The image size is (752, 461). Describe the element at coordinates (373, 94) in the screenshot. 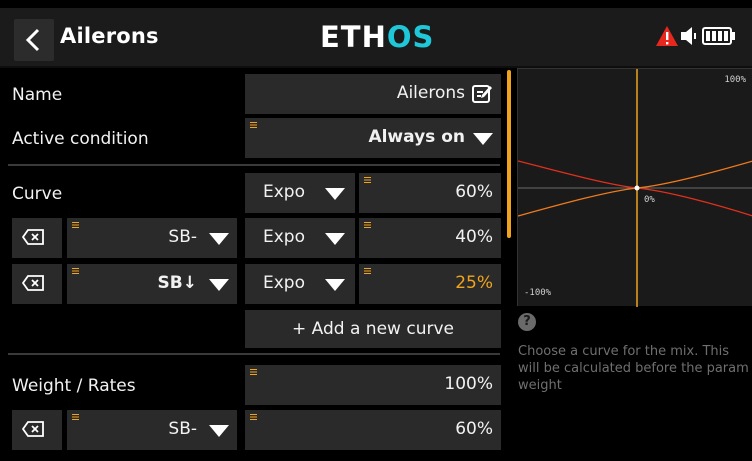

I see `name-field: Ailerons` at that location.